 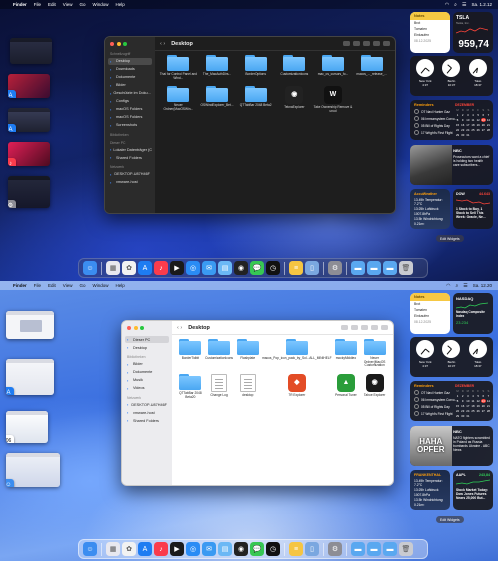 I want to click on stock-widget: NASDAQ Nasdaq Composite Index 23.234, so click(x=473, y=313).